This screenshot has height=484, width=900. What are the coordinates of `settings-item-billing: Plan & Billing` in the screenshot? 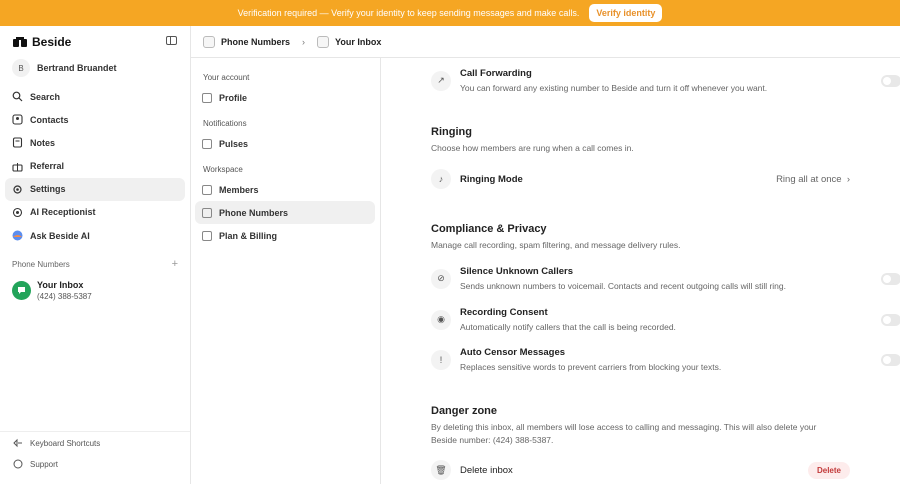 It's located at (285, 235).